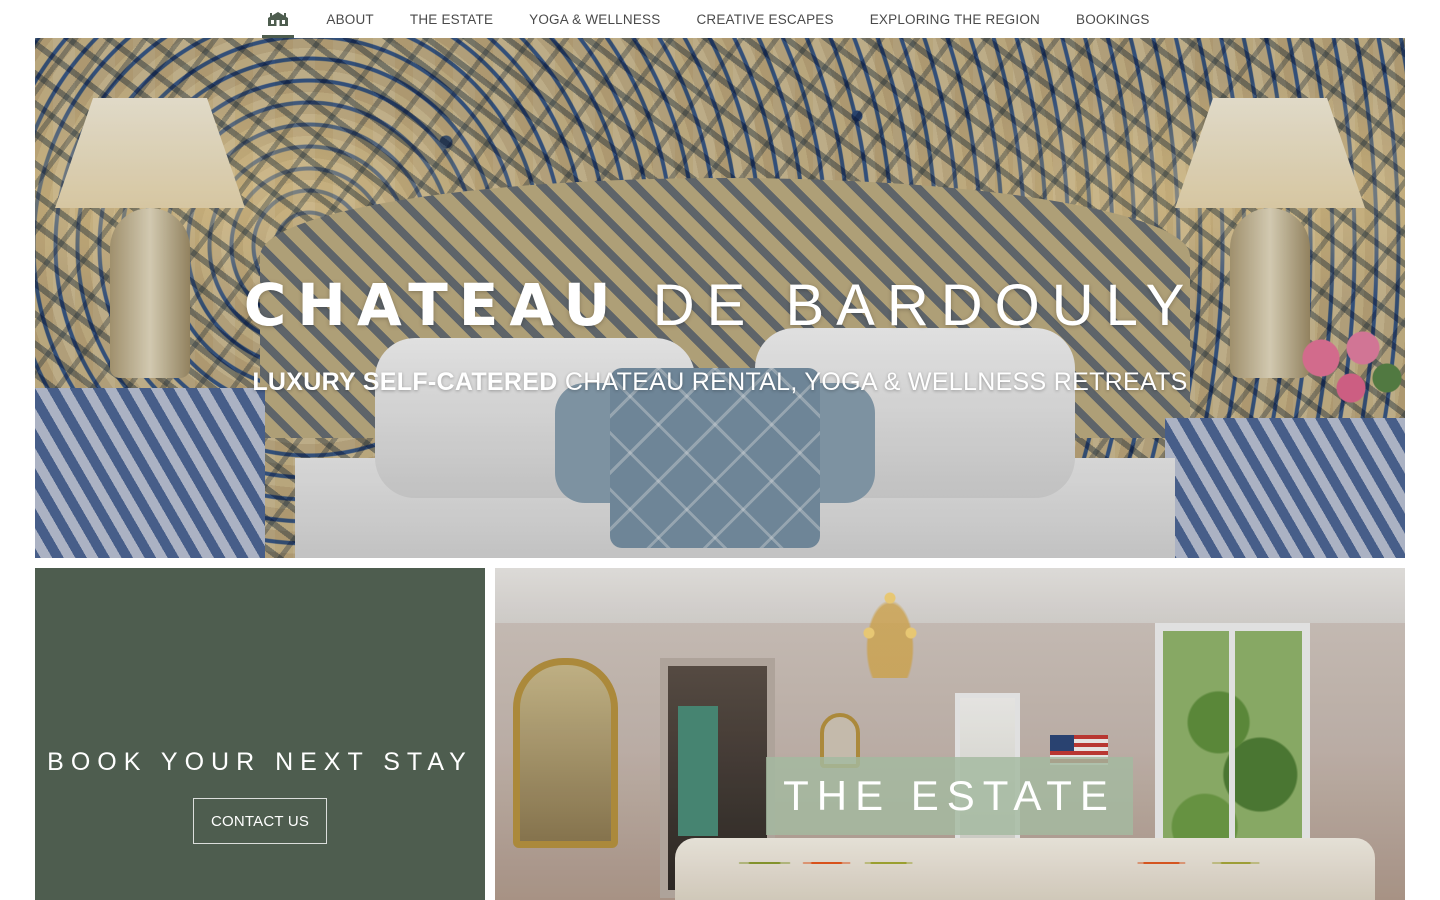 This screenshot has width=1440, height=900. I want to click on nav-yoga-wellness: YOGA & WELLNESS, so click(594, 19).